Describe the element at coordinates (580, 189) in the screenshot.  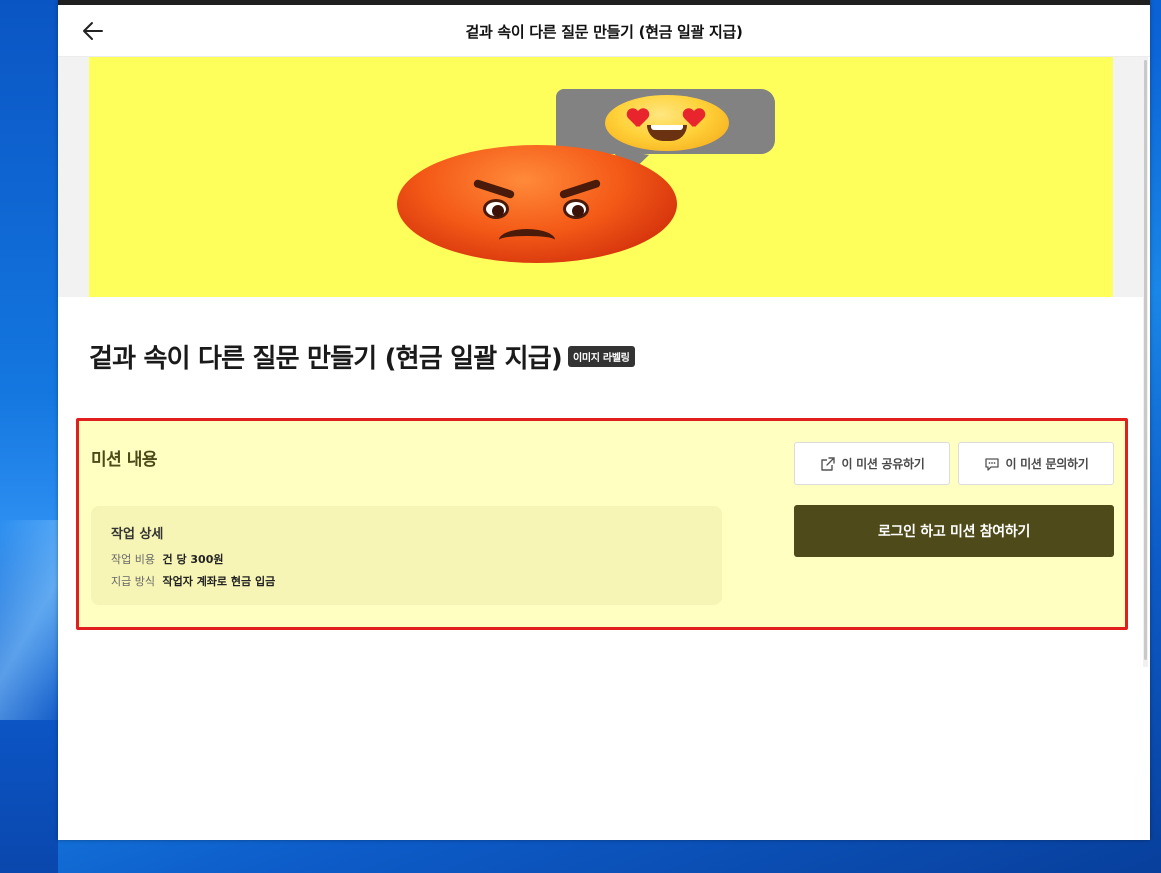
I see `right-eyebrow` at that location.